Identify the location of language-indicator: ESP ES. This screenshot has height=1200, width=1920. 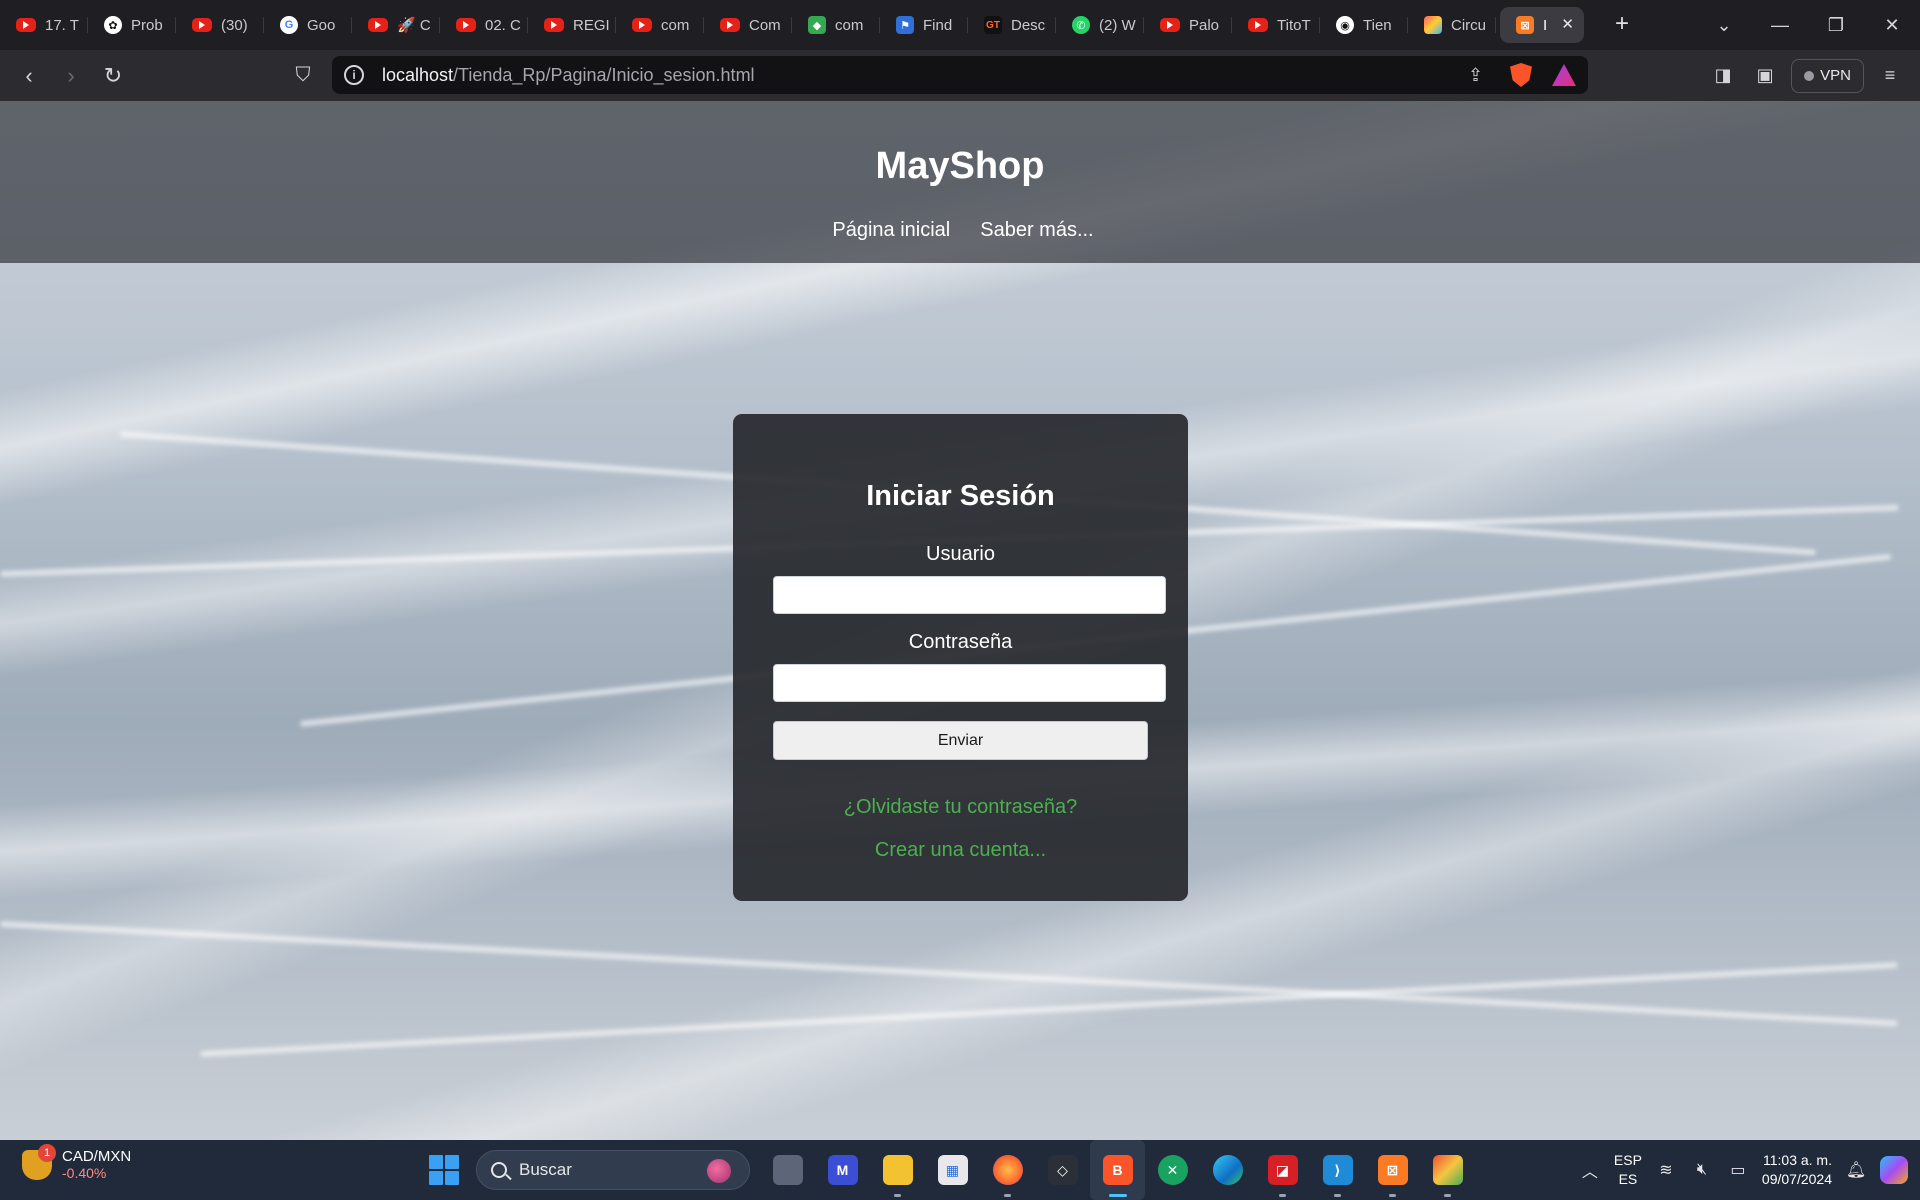
(1628, 1170).